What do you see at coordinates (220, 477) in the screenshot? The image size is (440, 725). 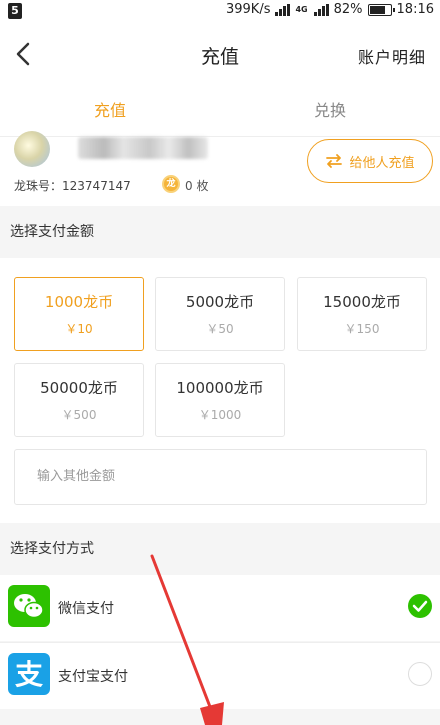 I see `other-amount-input: 输入其他金额` at bounding box center [220, 477].